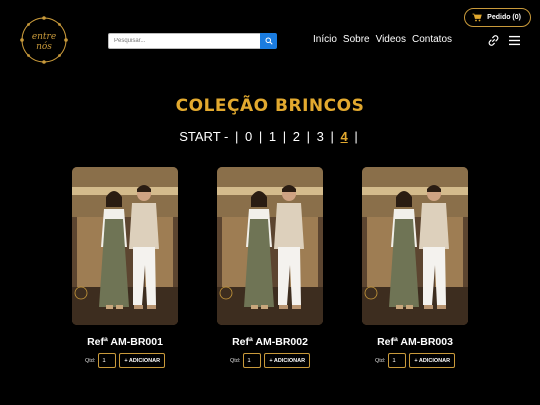 This screenshot has width=540, height=405. Describe the element at coordinates (296, 136) in the screenshot. I see `page-link-2: 2` at that location.